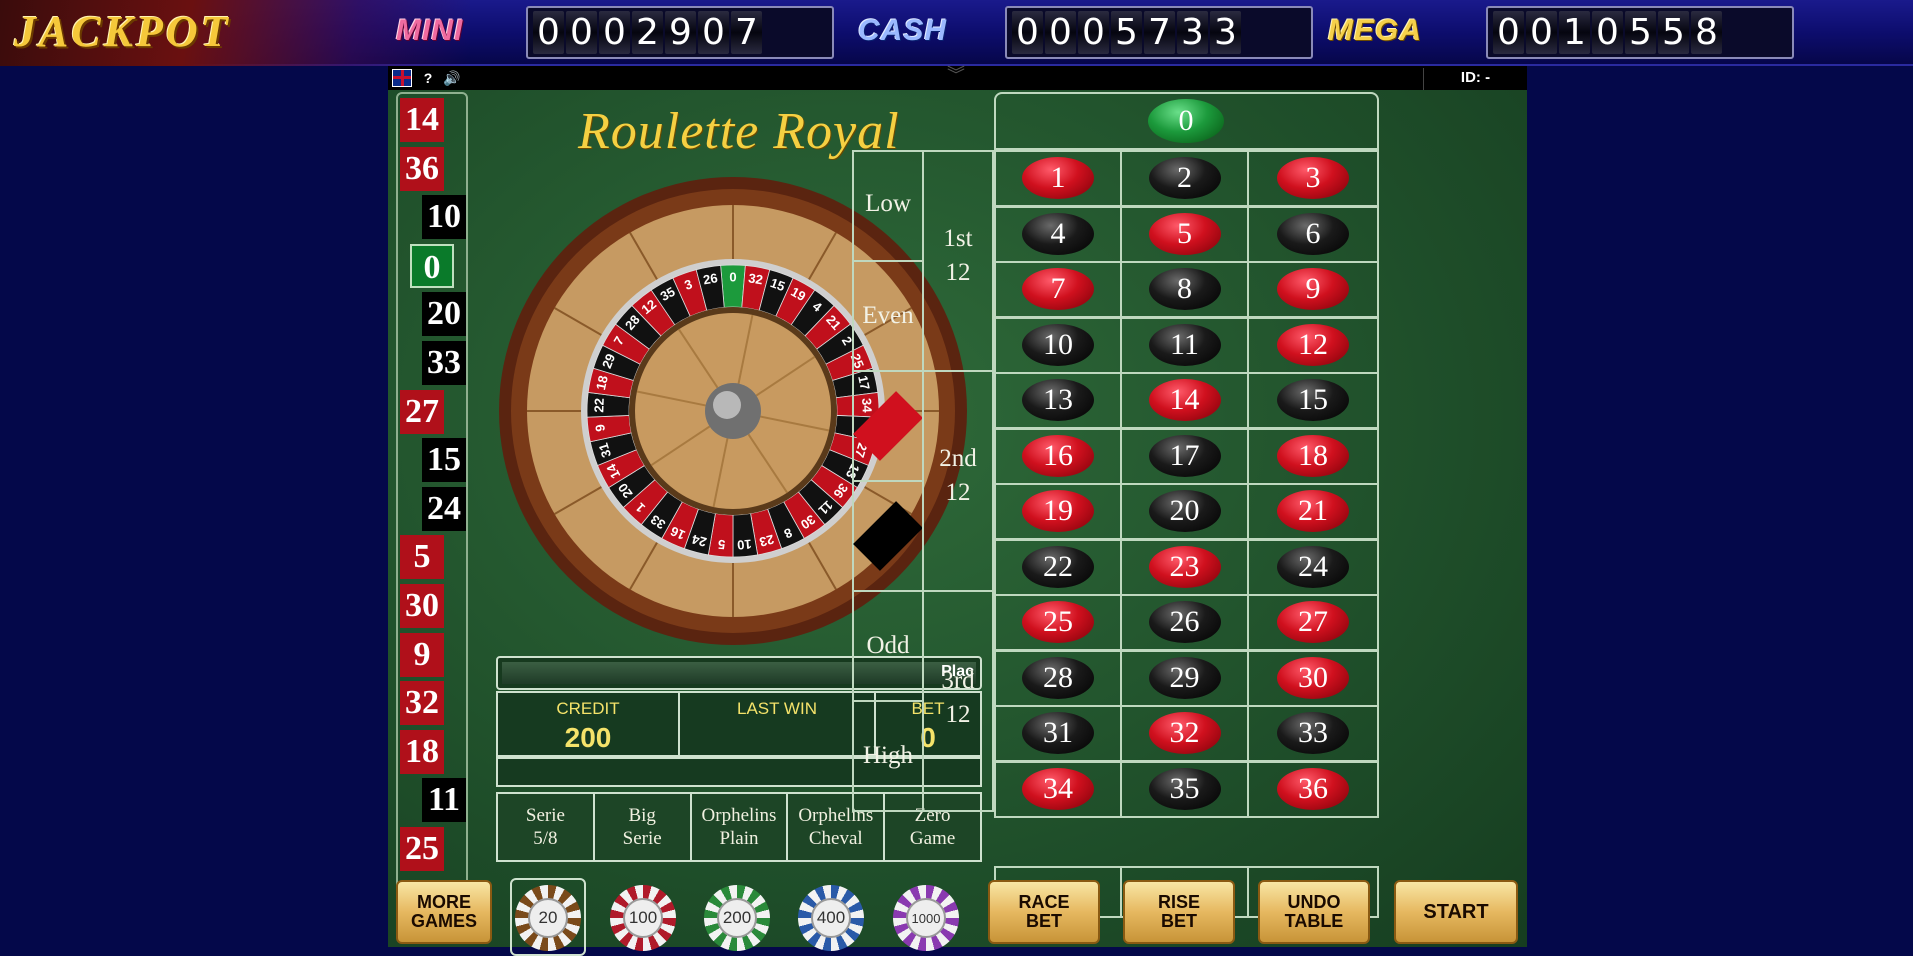 The height and width of the screenshot is (956, 1913). What do you see at coordinates (1313, 344) in the screenshot?
I see `number-12: 12` at bounding box center [1313, 344].